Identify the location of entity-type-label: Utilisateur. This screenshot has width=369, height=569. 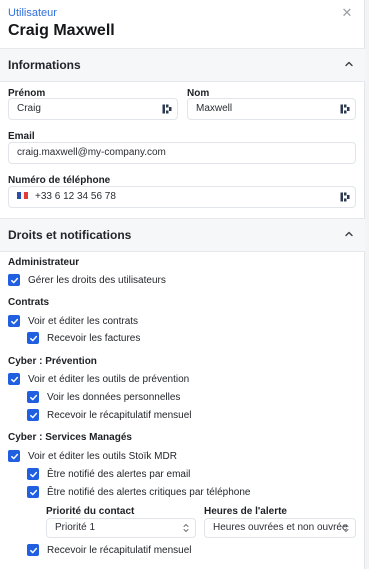
(32, 13).